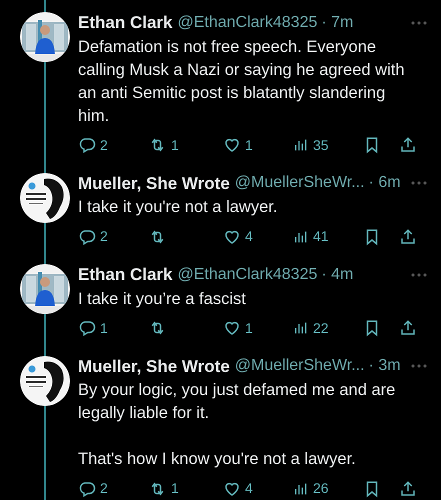  Describe the element at coordinates (328, 145) in the screenshot. I see `views-button: 35` at that location.